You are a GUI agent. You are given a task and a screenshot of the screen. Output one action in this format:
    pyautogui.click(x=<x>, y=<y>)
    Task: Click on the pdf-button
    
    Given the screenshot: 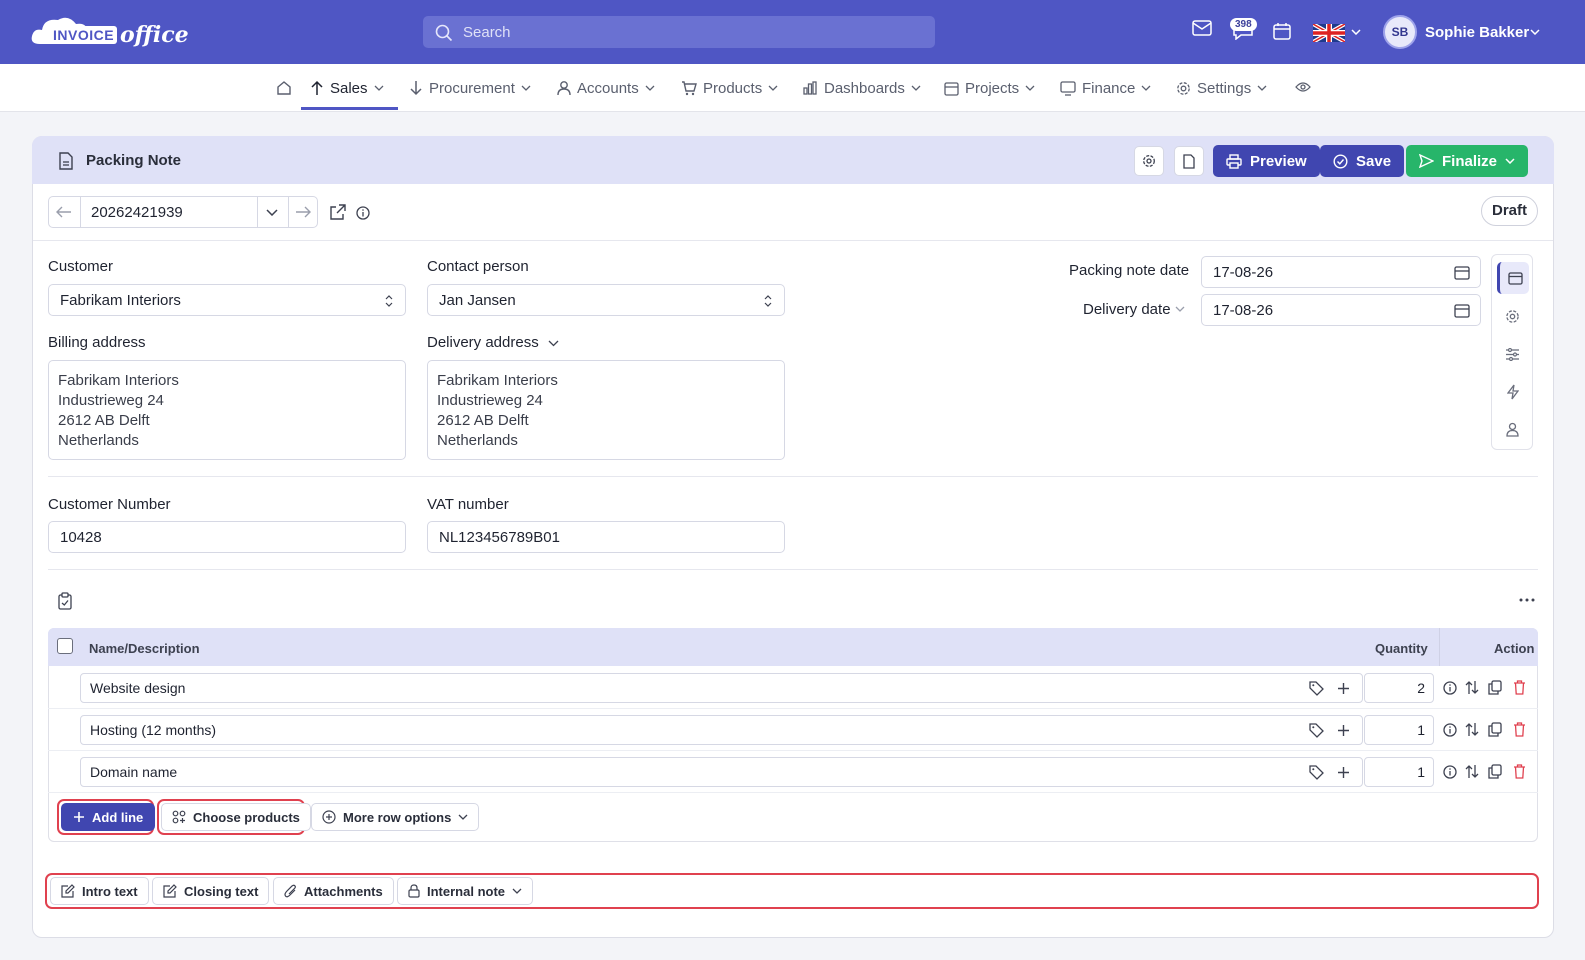 What is the action you would take?
    pyautogui.click(x=1189, y=161)
    